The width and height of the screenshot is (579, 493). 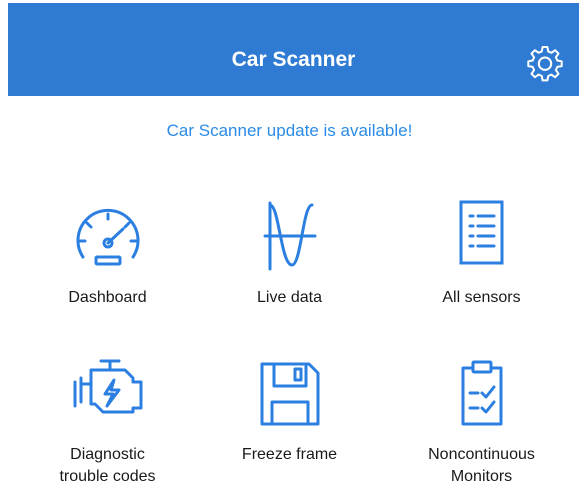 I want to click on dashboard-tile: Dashboard, so click(x=107, y=254).